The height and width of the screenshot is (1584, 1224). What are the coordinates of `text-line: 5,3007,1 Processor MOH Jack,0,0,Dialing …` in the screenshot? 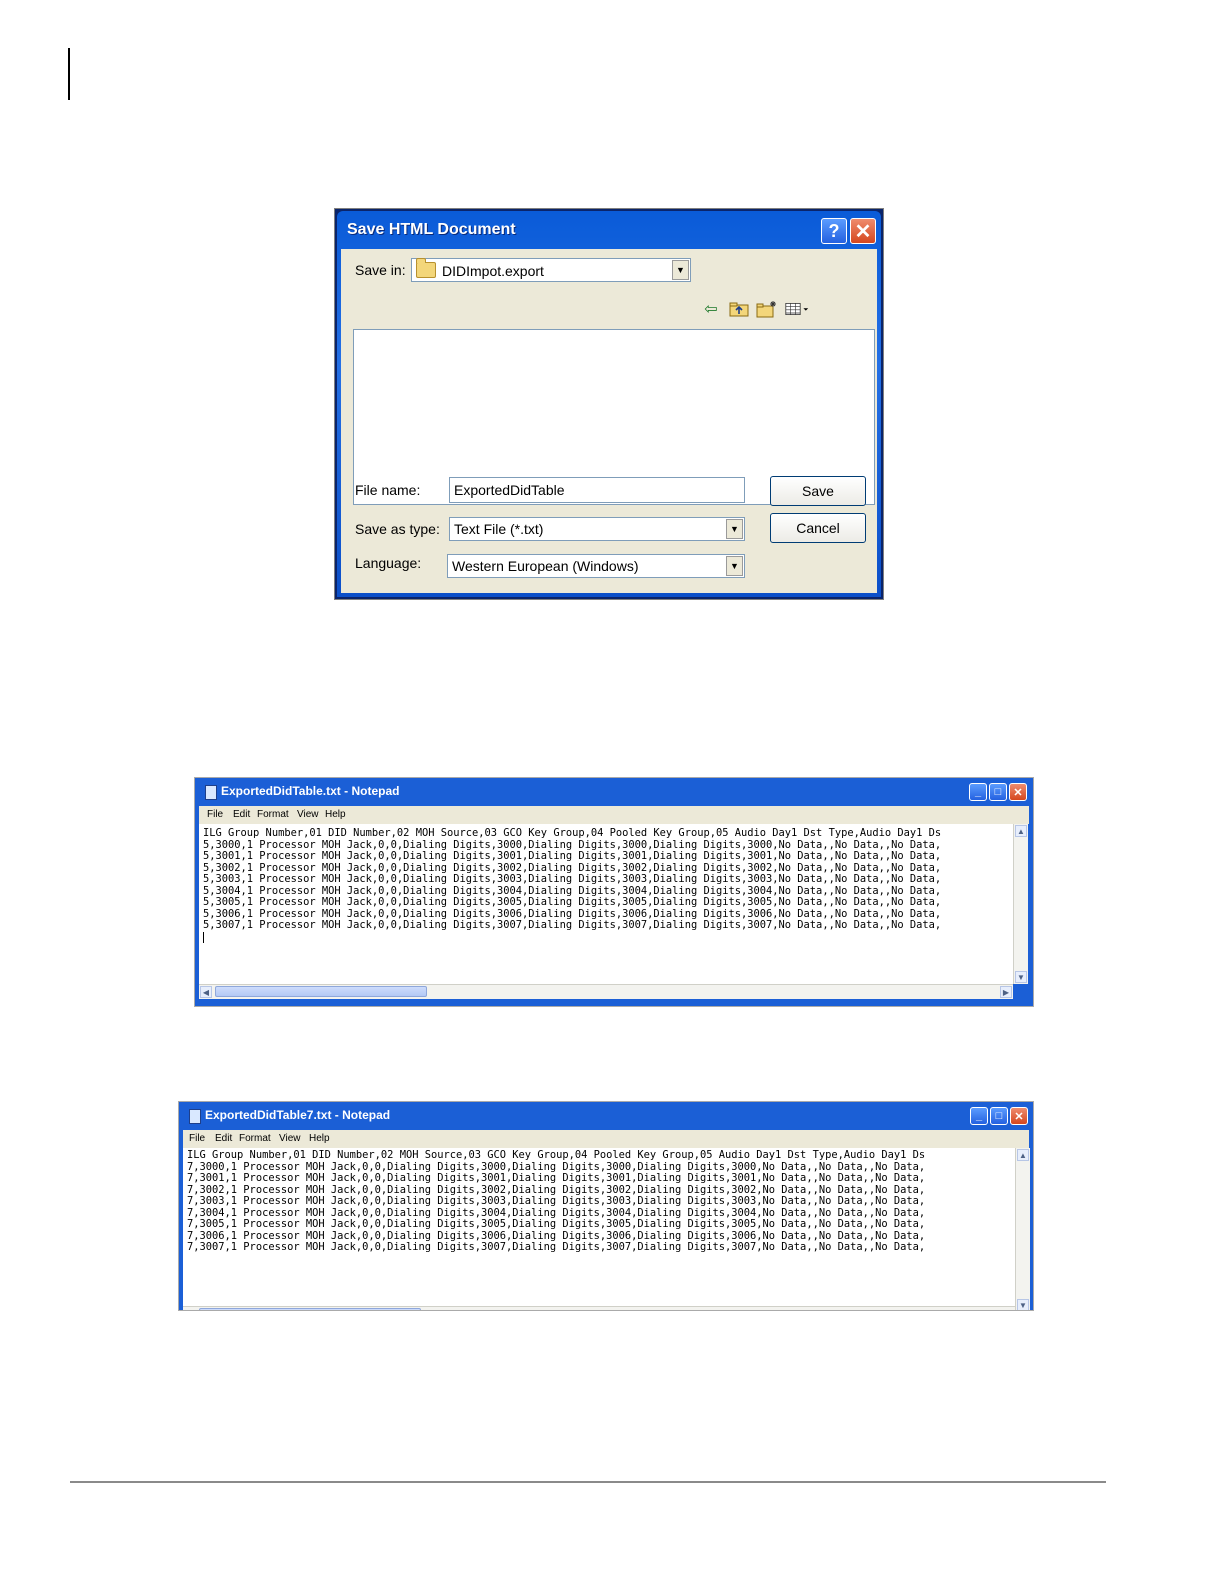 It's located at (572, 925).